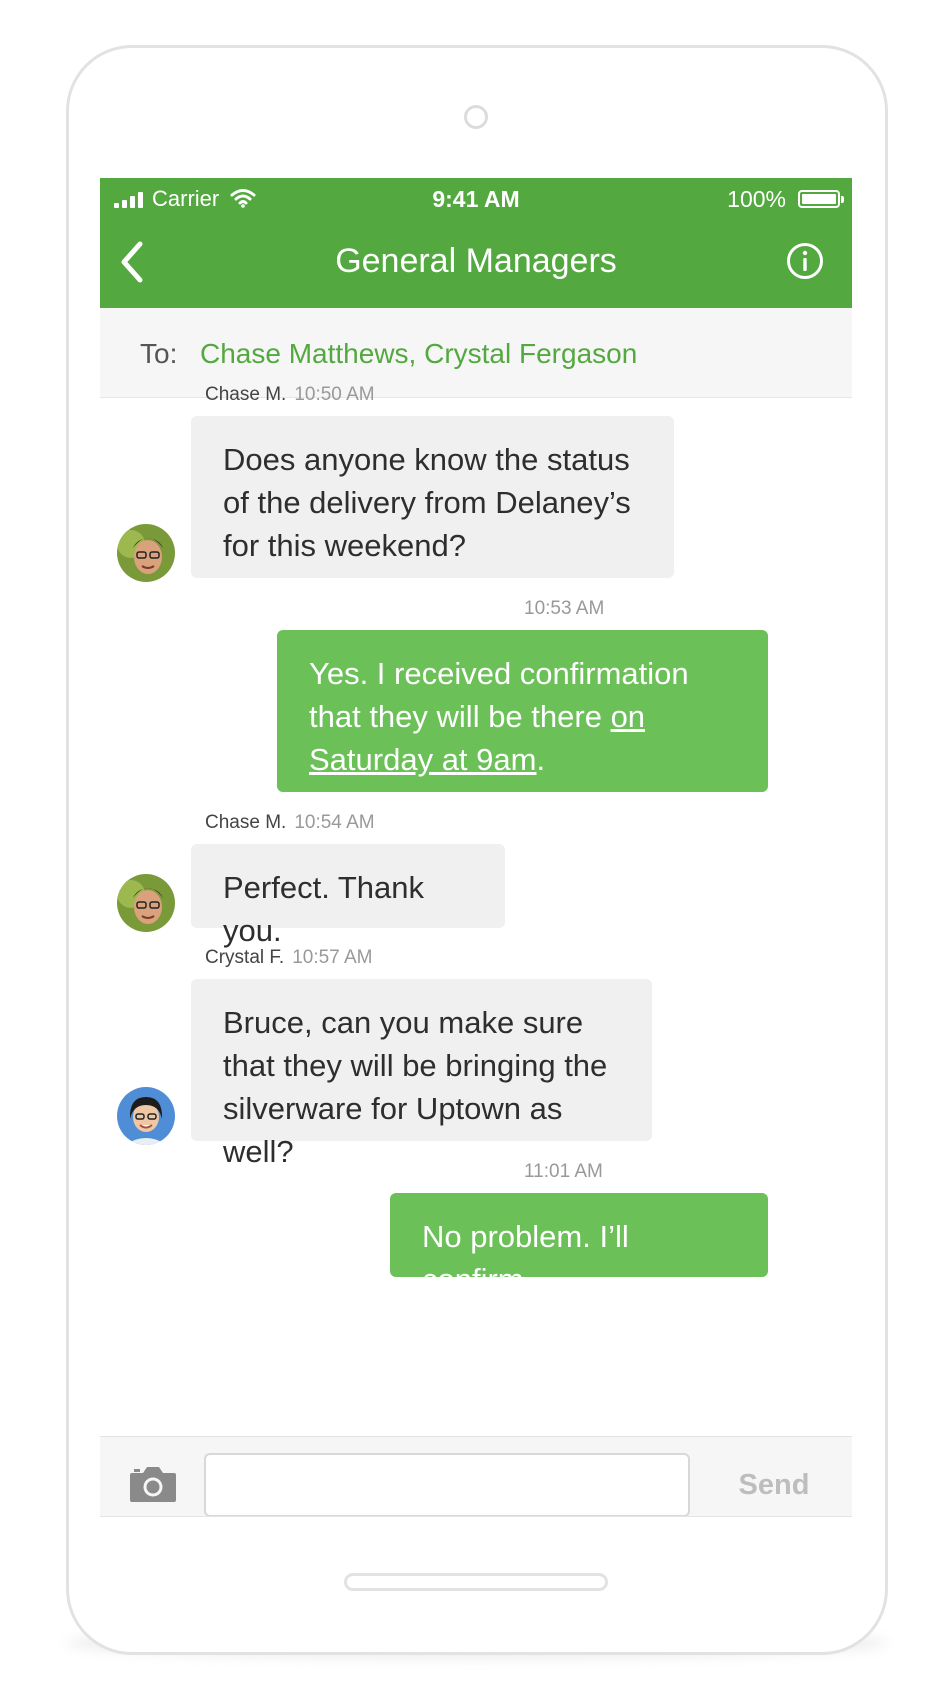  Describe the element at coordinates (805, 261) in the screenshot. I see `info-icon` at that location.